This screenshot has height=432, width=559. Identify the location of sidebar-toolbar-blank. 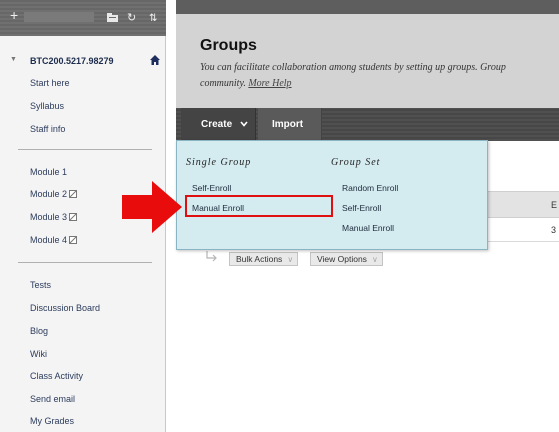
(59, 17).